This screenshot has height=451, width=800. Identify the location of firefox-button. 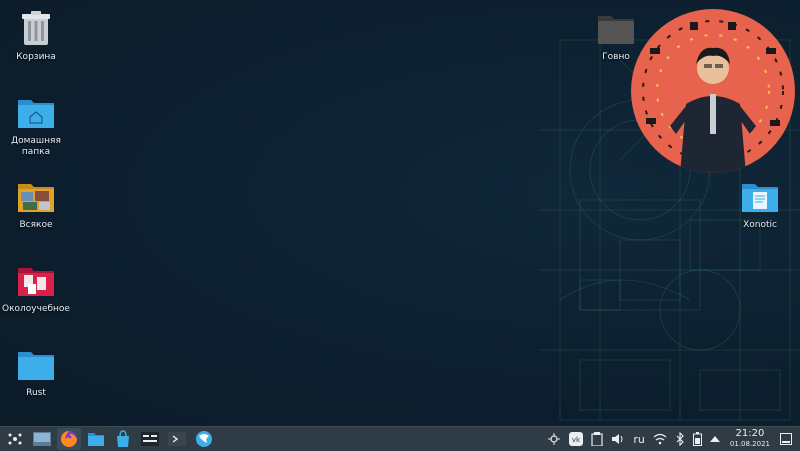
(69, 439).